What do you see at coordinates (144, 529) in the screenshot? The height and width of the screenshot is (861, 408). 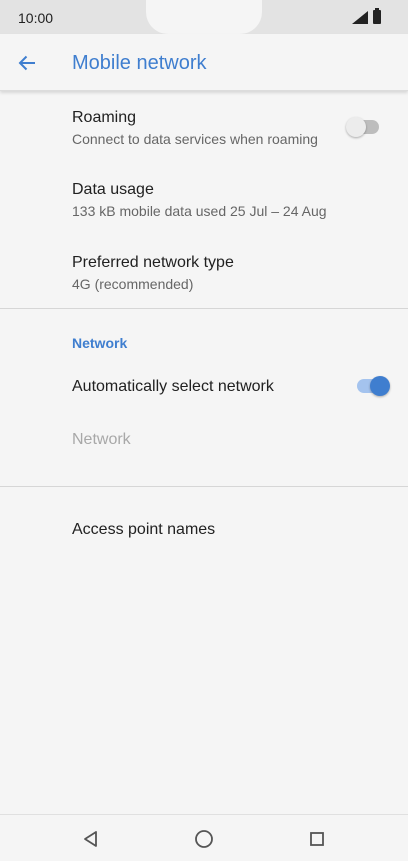 I see `access-point-names-title: Access point names` at bounding box center [144, 529].